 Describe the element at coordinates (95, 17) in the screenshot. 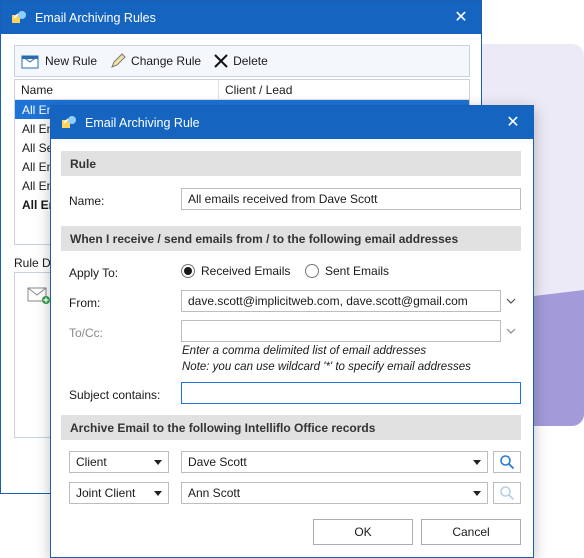

I see `window-title: Email Archiving Rules` at that location.